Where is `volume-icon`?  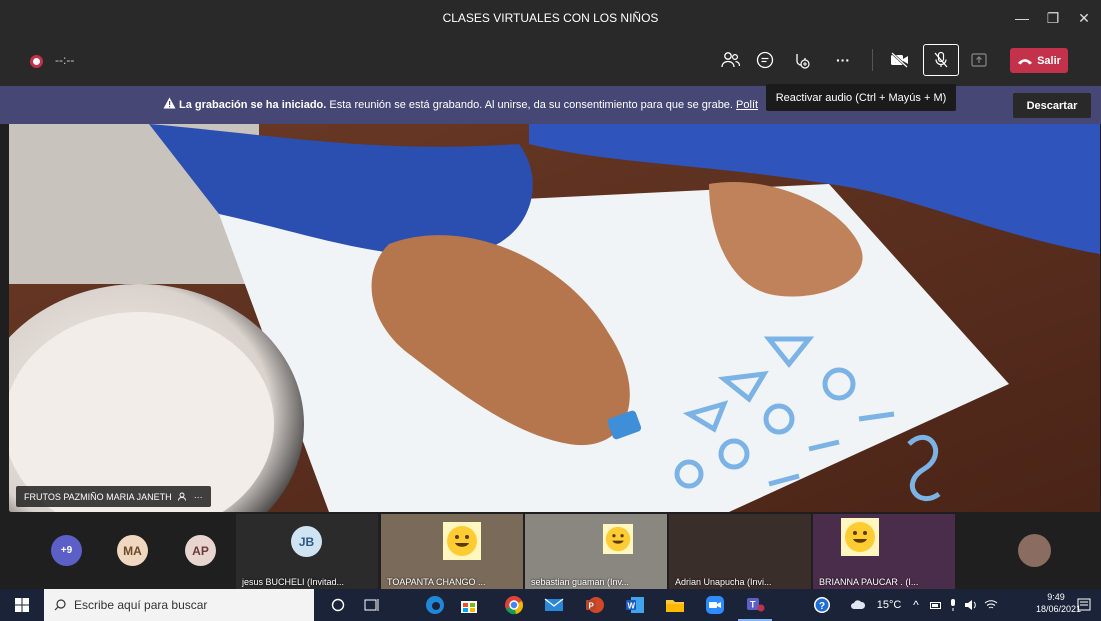 volume-icon is located at coordinates (971, 605).